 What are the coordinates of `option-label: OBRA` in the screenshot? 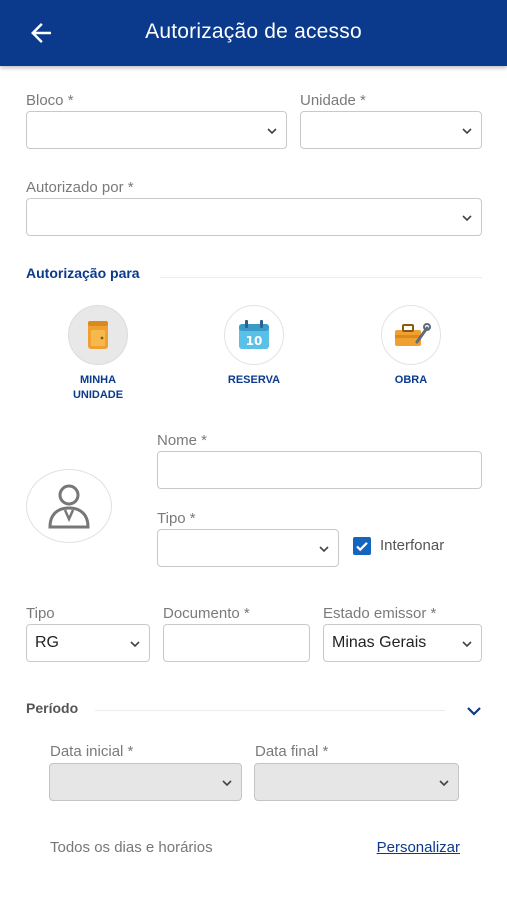 It's located at (411, 380).